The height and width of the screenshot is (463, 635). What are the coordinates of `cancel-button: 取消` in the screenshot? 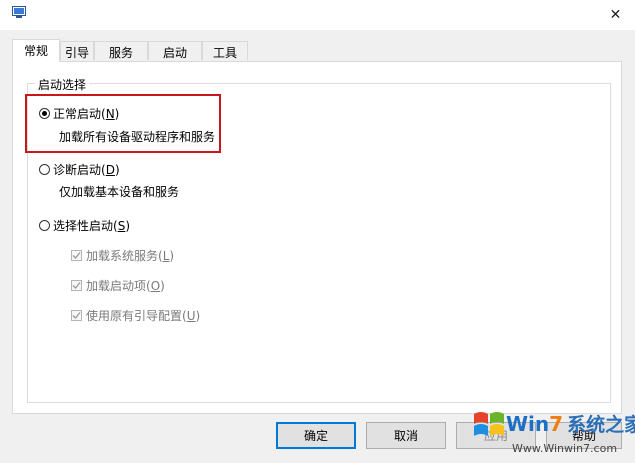 It's located at (406, 435).